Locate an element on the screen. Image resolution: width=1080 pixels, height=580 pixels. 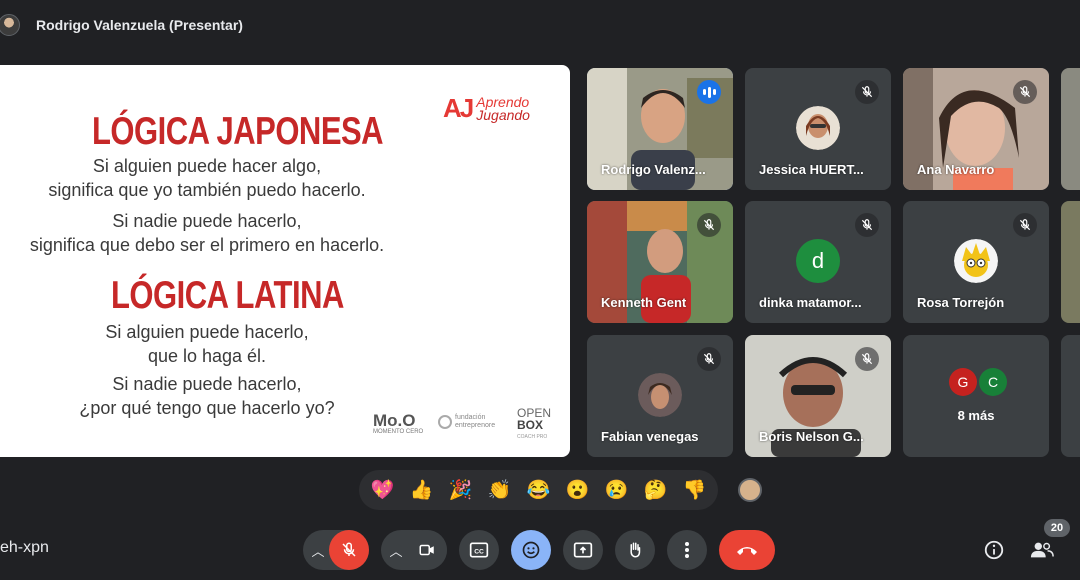
reaction-thumbs-down-button: 👎 is located at coordinates (694, 490).